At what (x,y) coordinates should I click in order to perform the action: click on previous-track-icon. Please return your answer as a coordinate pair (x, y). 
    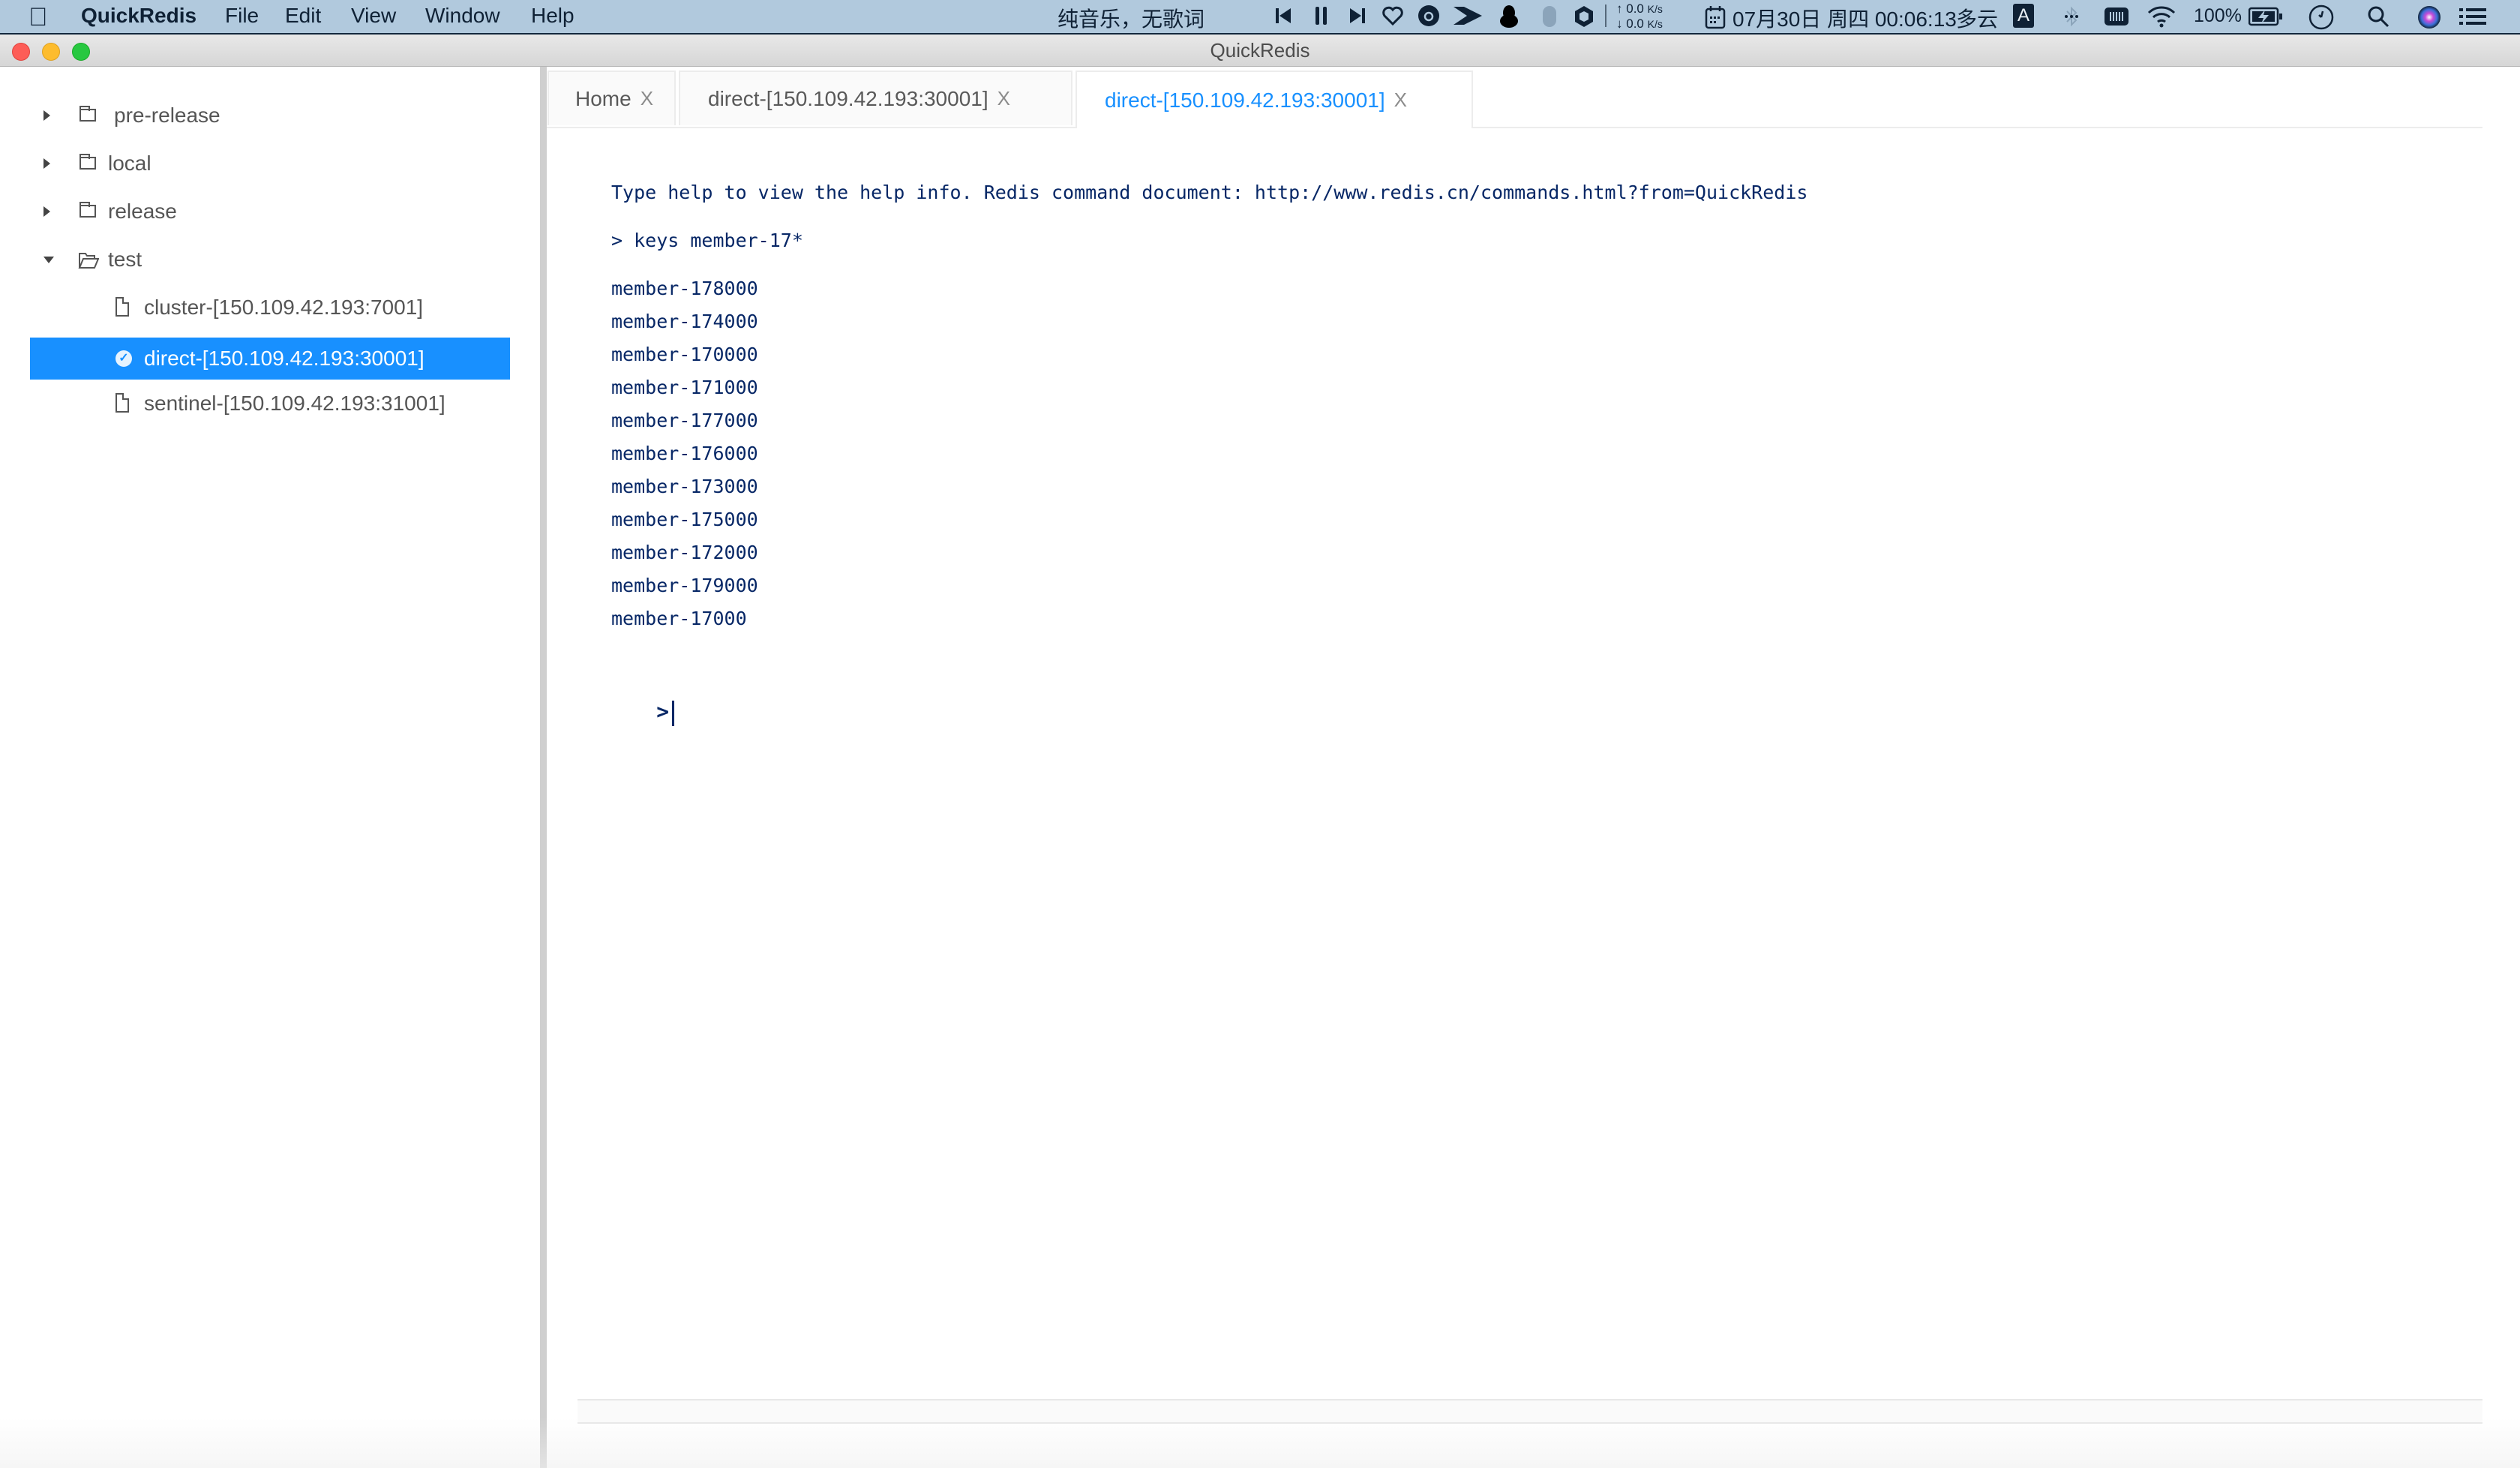
    Looking at the image, I should click on (1284, 16).